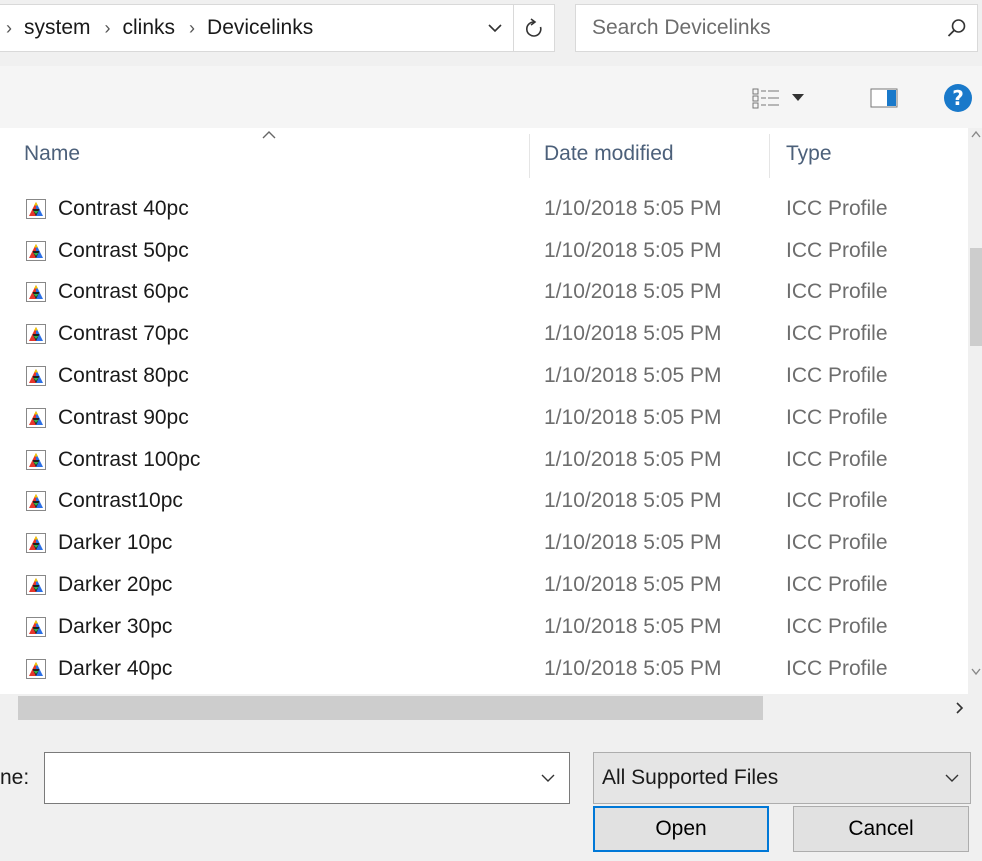 This screenshot has width=982, height=861. I want to click on file-name: Contrast 50pc, so click(123, 250).